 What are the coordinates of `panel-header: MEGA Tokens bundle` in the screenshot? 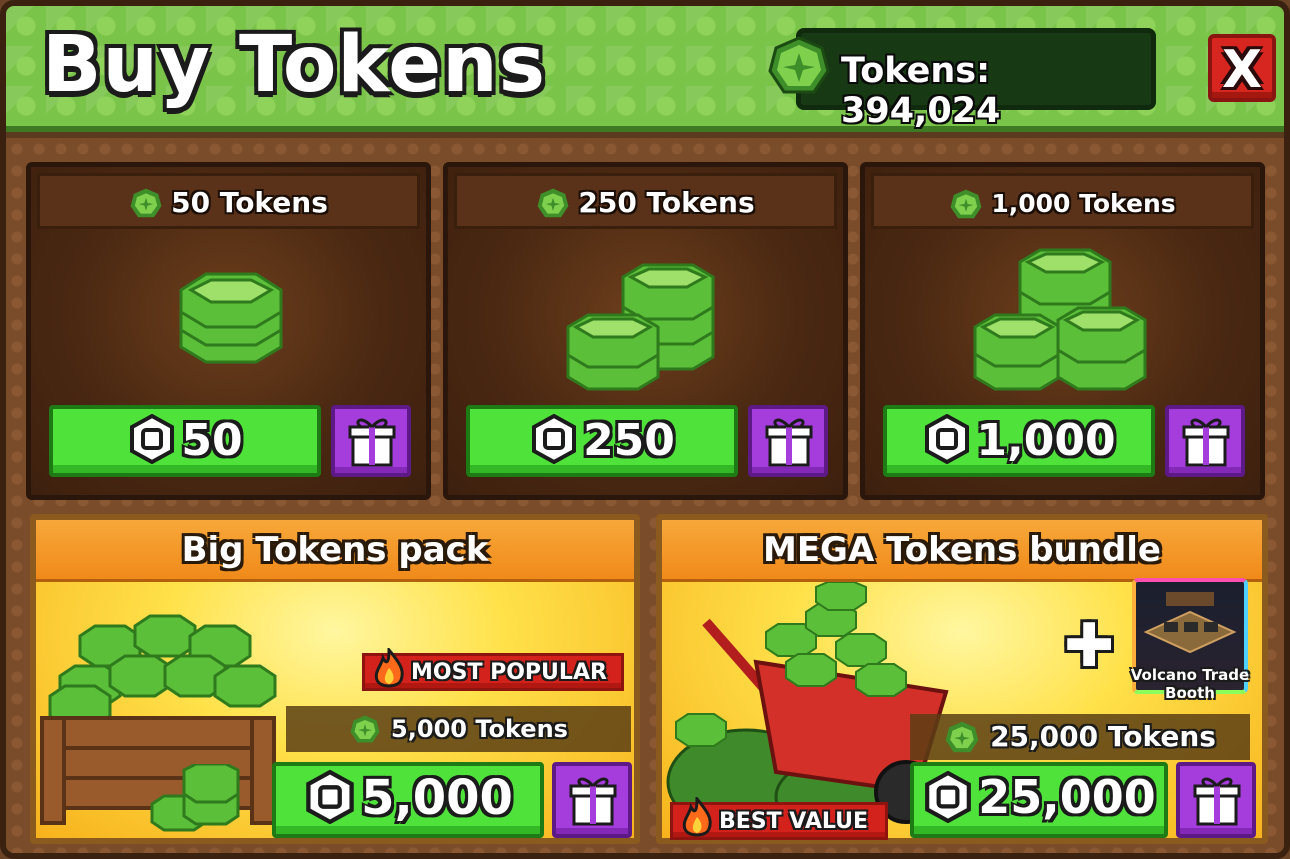 It's located at (962, 551).